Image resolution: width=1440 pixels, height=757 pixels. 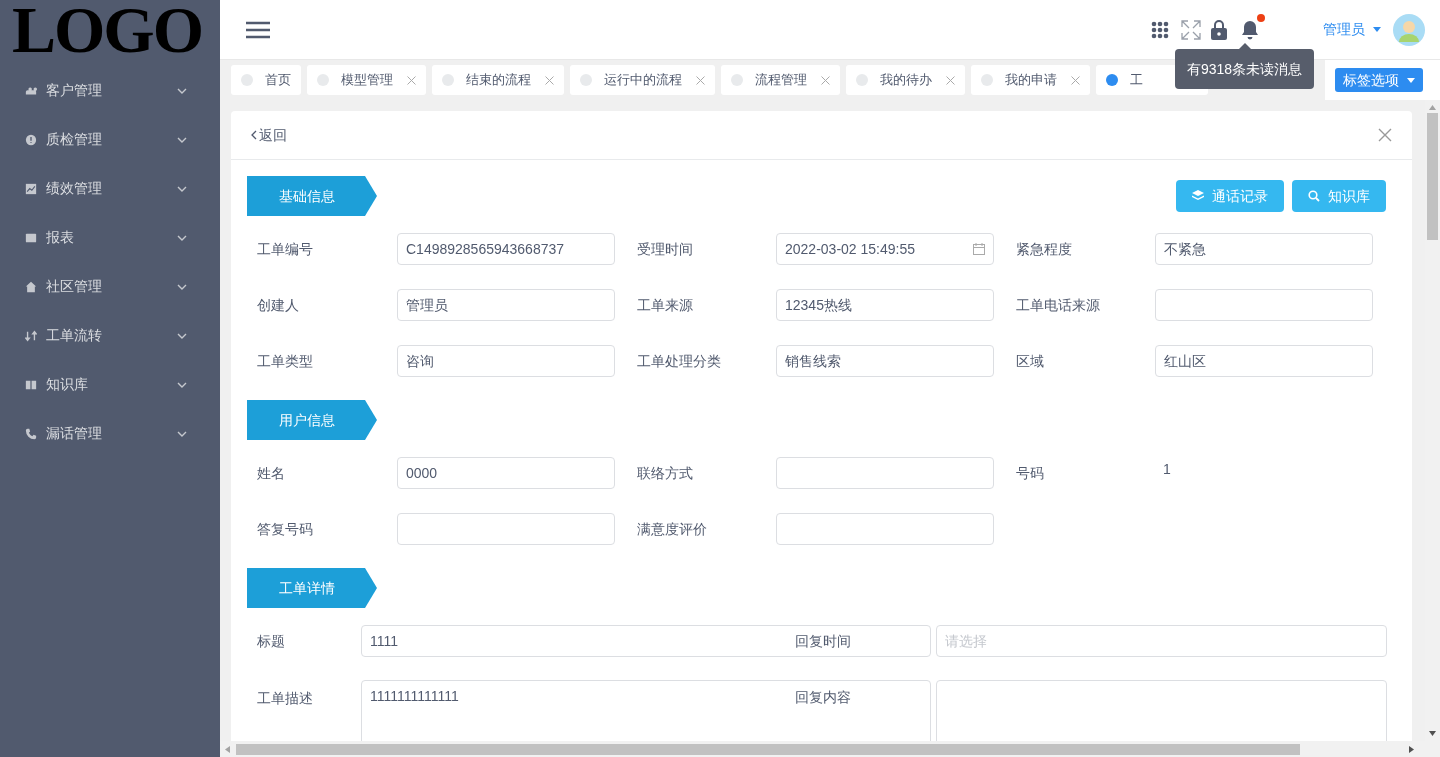 What do you see at coordinates (506, 361) in the screenshot?
I see `input-field: 咨询` at bounding box center [506, 361].